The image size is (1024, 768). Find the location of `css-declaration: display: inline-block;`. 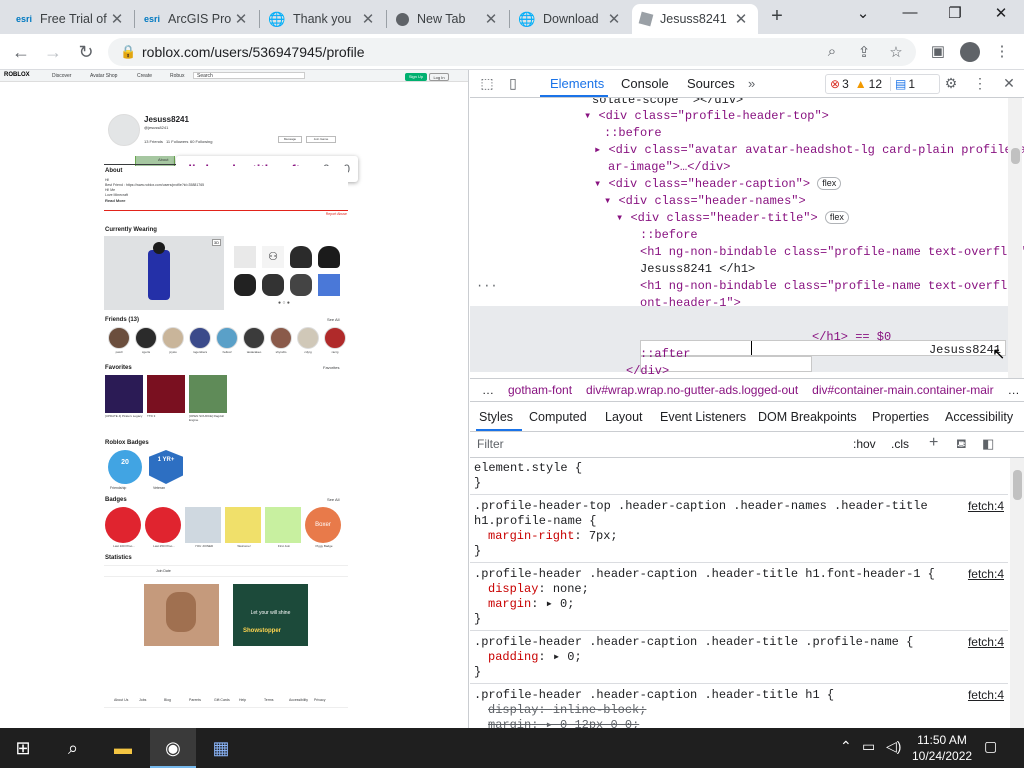

css-declaration: display: inline-block; is located at coordinates (739, 710).